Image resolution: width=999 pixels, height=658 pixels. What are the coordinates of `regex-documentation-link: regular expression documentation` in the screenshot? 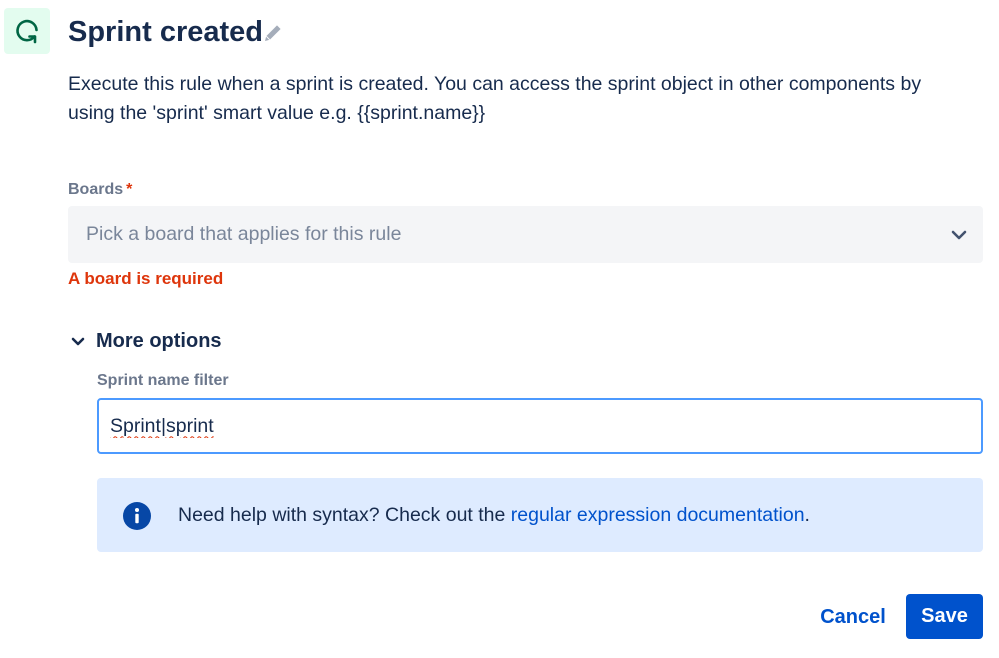 It's located at (658, 515).